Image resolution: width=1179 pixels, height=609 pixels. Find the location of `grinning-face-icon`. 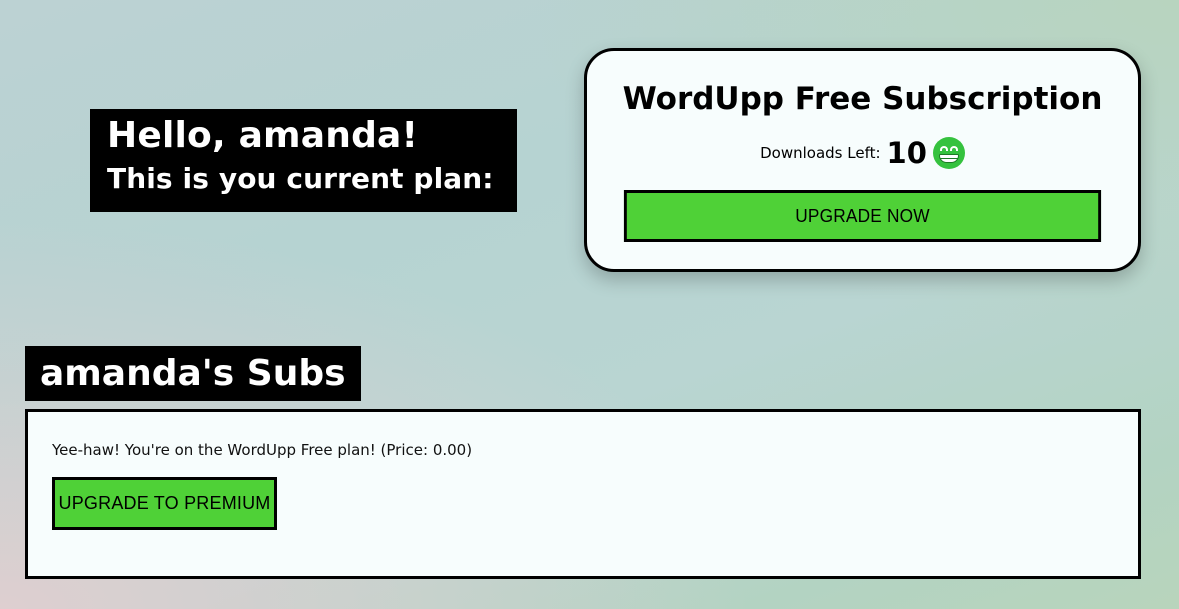

grinning-face-icon is located at coordinates (948, 153).